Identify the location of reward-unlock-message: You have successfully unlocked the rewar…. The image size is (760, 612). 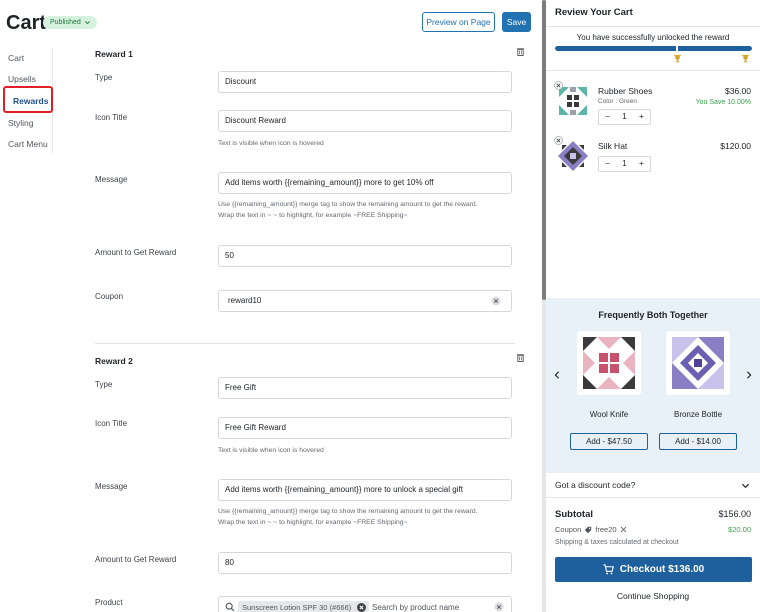
(653, 37).